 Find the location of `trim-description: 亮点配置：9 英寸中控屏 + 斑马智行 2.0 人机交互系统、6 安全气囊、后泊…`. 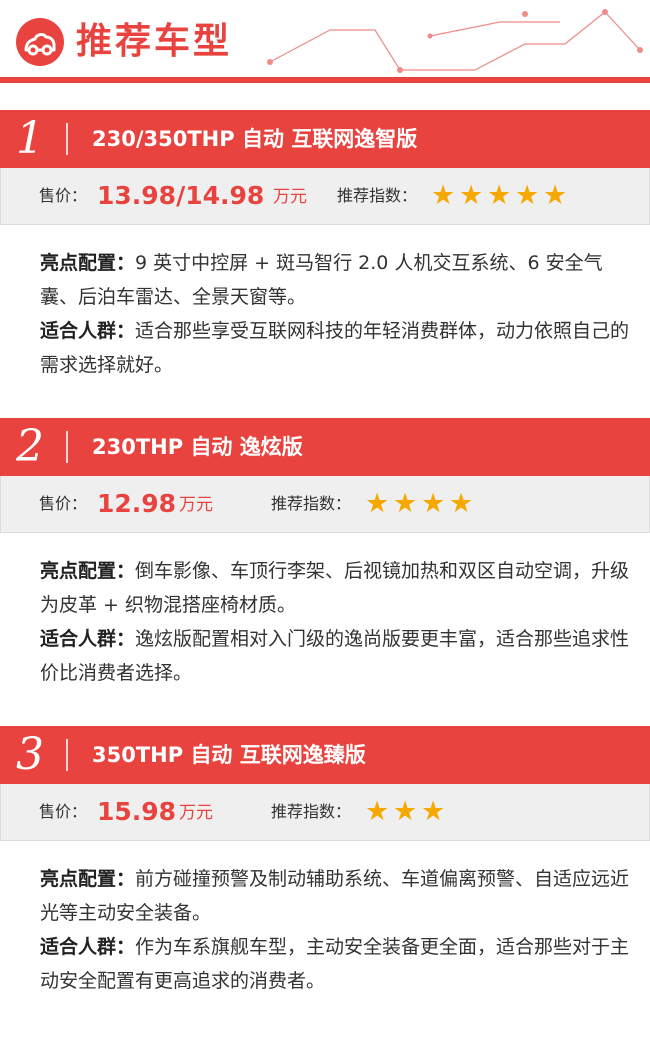

trim-description: 亮点配置：9 英寸中控屏 + 斑马智行 2.0 人机交互系统、6 安全气囊、后泊… is located at coordinates (335, 314).